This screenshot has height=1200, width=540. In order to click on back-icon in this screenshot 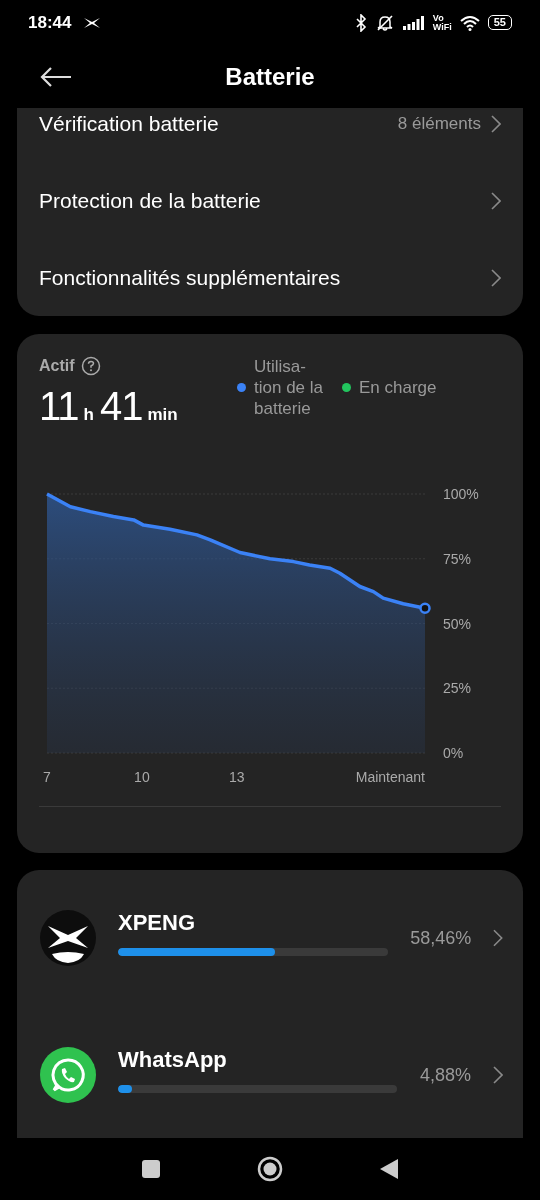, I will do `click(389, 1169)`.